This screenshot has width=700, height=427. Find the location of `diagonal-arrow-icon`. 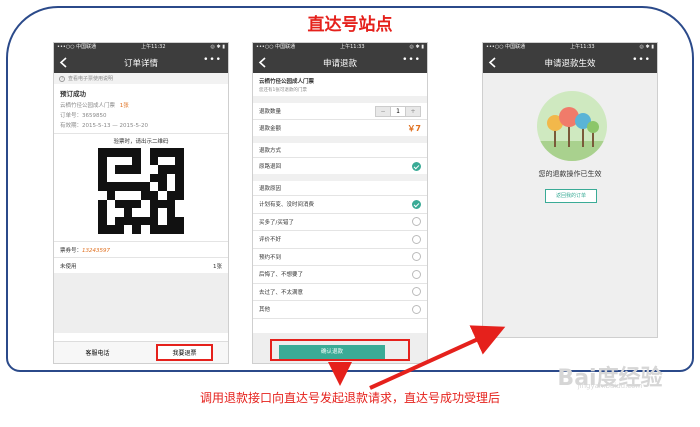

diagonal-arrow-icon is located at coordinates (437, 357).